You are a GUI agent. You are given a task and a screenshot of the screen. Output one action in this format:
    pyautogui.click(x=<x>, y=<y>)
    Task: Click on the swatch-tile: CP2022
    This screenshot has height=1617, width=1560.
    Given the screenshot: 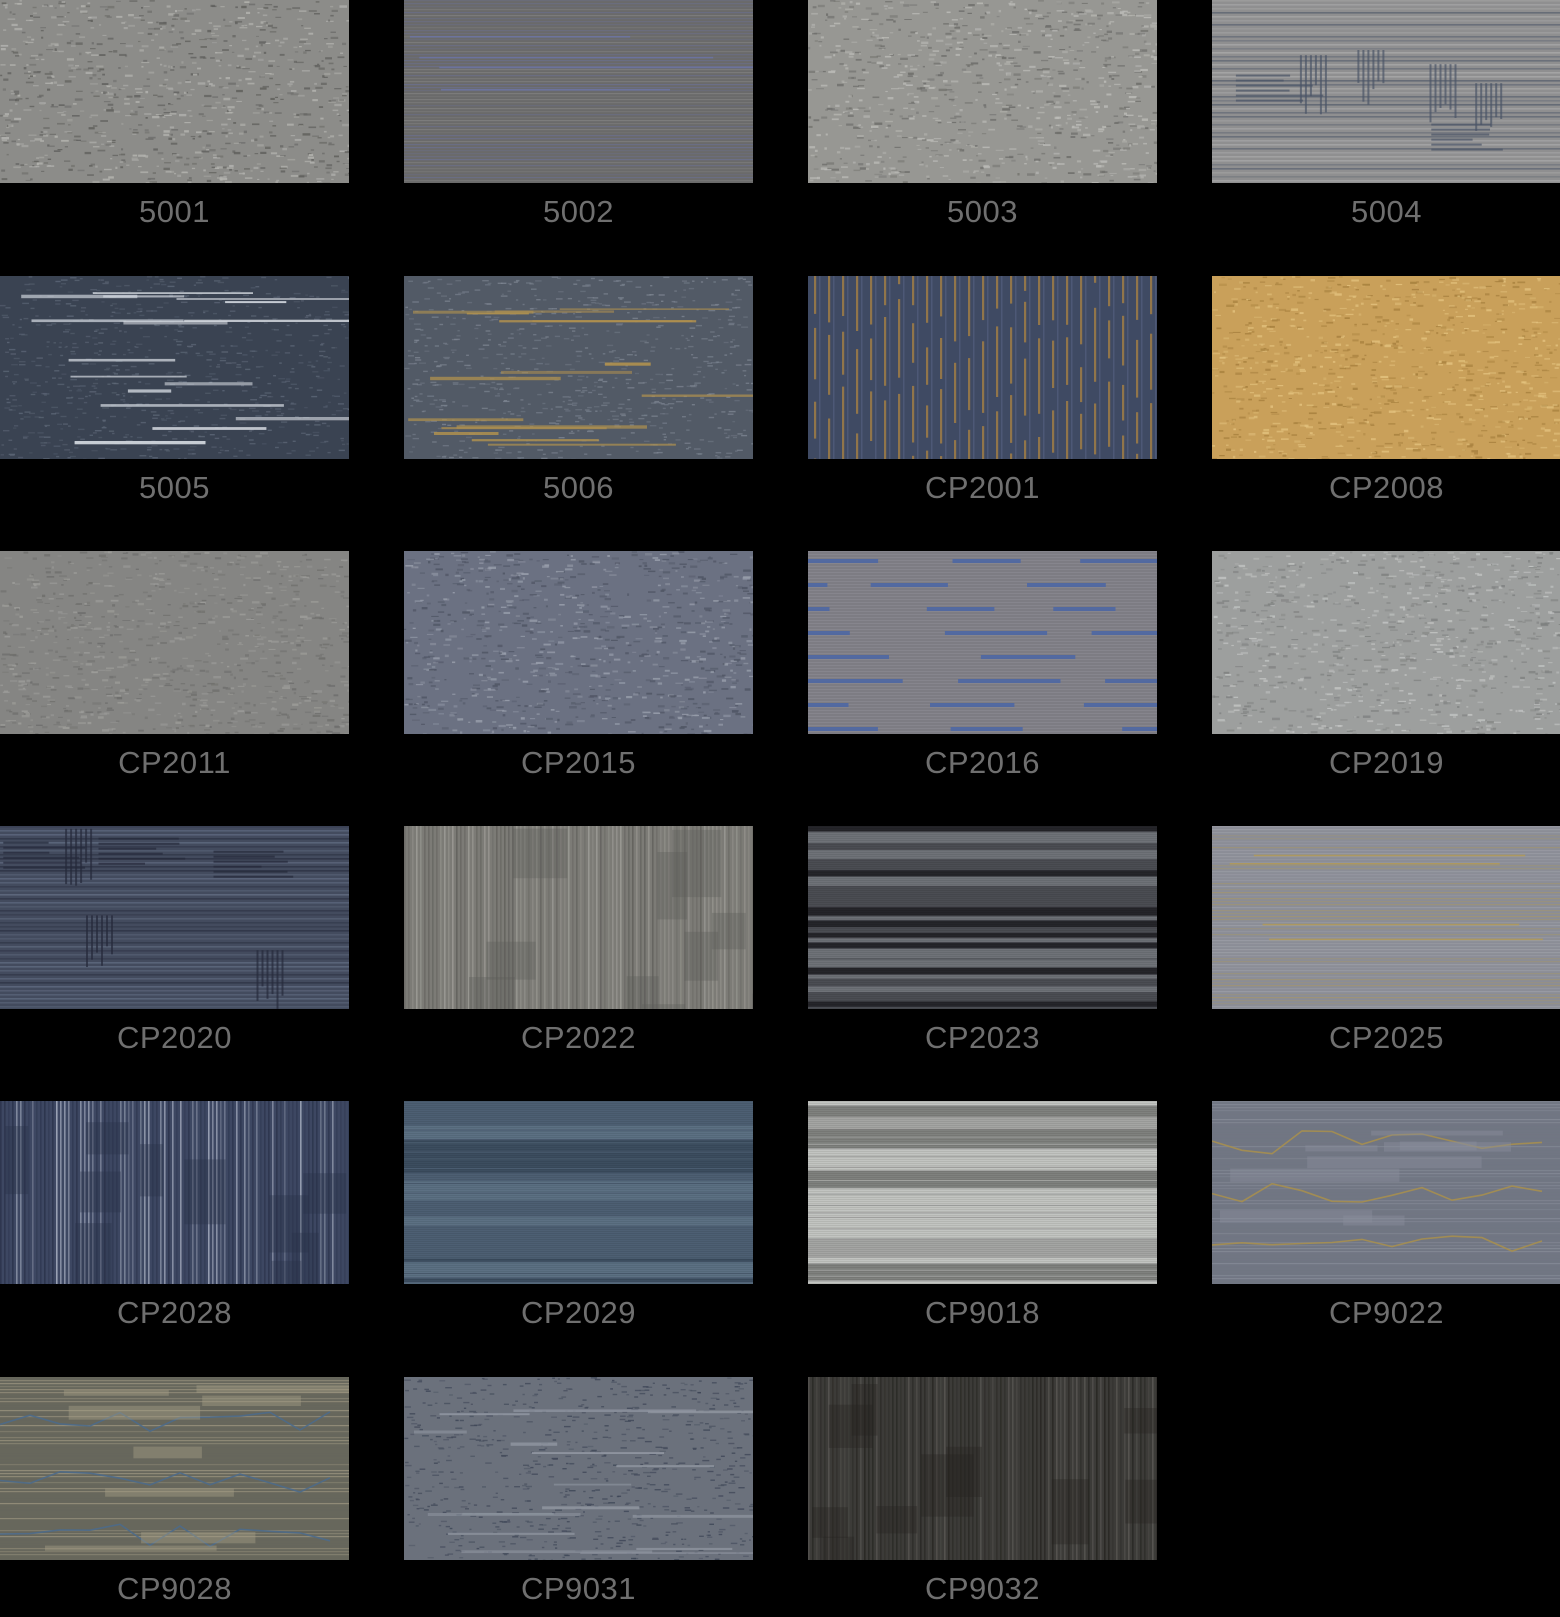 What is the action you would take?
    pyautogui.click(x=578, y=946)
    